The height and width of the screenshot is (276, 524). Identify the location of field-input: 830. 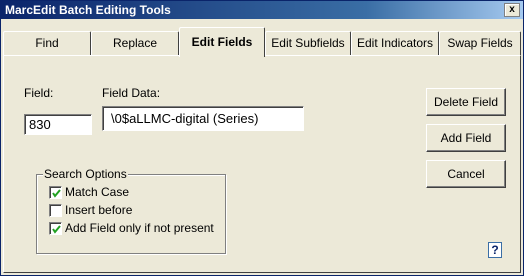
(58, 124).